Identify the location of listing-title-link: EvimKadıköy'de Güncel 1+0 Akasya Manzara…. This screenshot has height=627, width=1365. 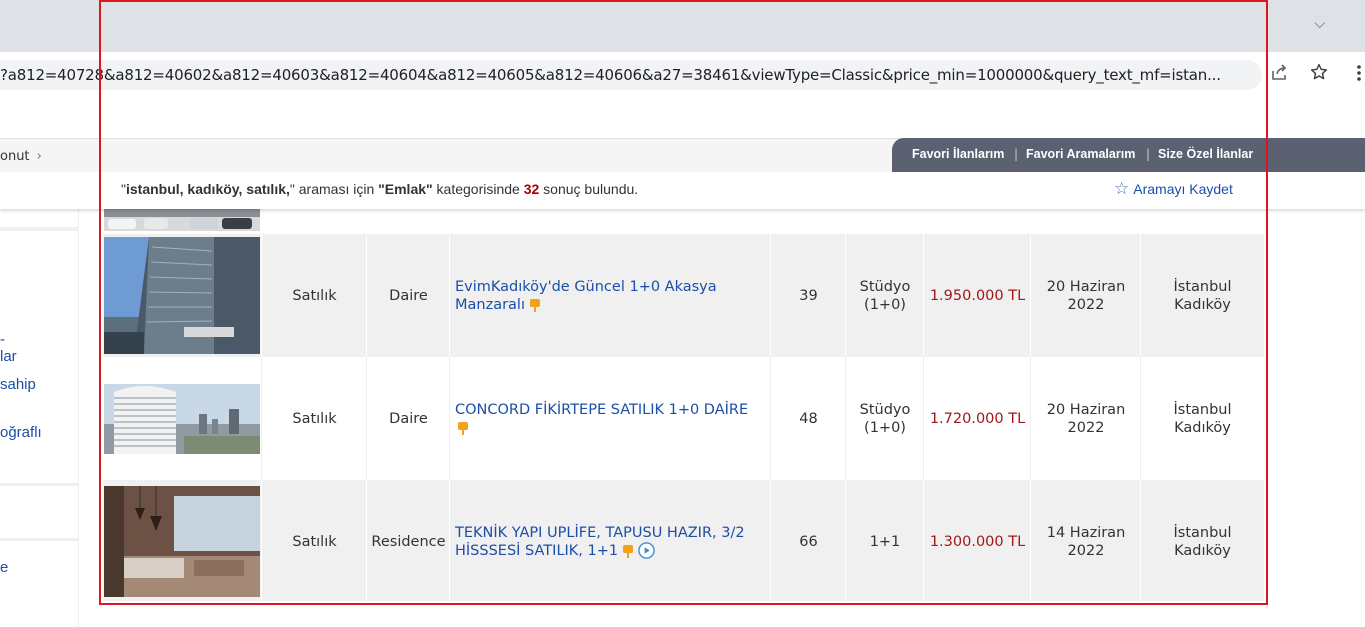
(610, 295).